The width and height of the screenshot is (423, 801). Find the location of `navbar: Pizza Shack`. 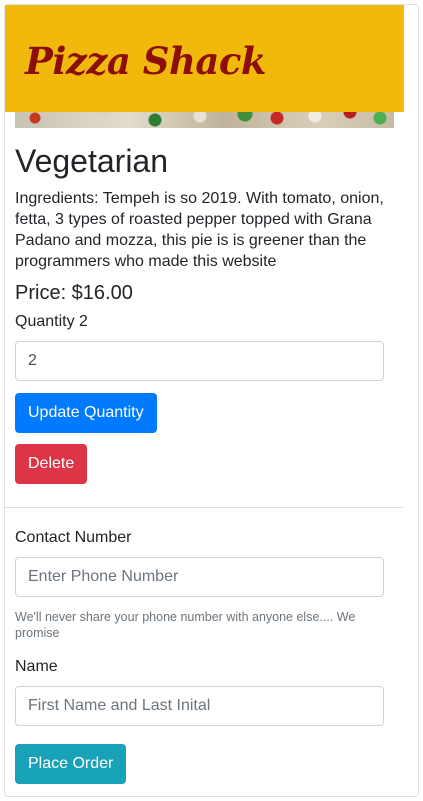

navbar: Pizza Shack is located at coordinates (204, 58).